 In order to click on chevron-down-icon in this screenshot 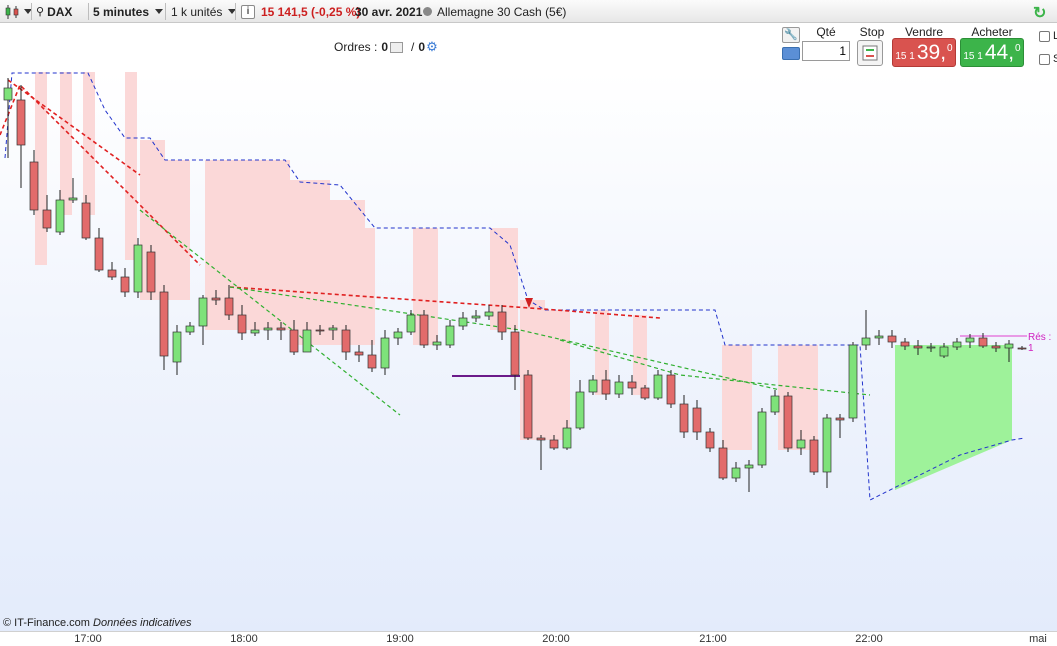, I will do `click(159, 11)`.